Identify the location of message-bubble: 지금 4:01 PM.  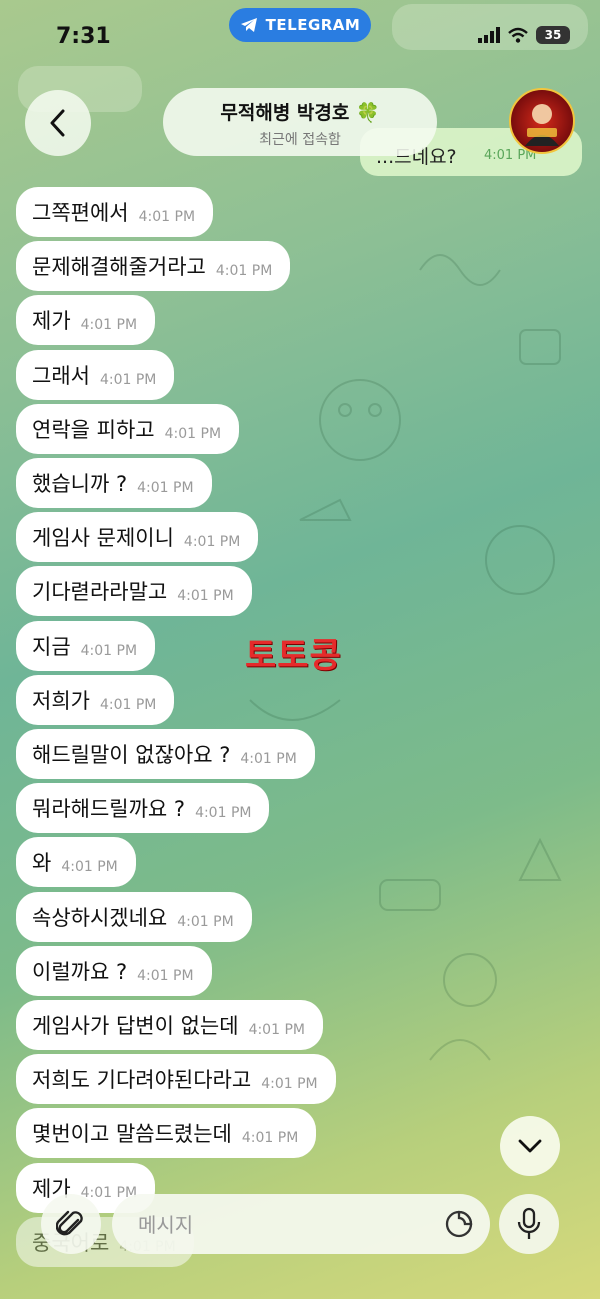
(86, 646).